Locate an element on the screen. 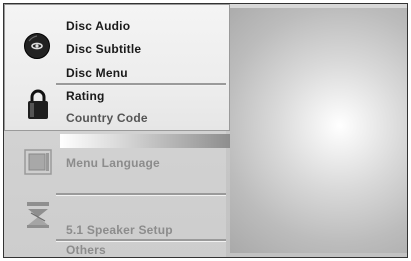 This screenshot has height=261, width=411. padlock-icon is located at coordinates (38, 106).